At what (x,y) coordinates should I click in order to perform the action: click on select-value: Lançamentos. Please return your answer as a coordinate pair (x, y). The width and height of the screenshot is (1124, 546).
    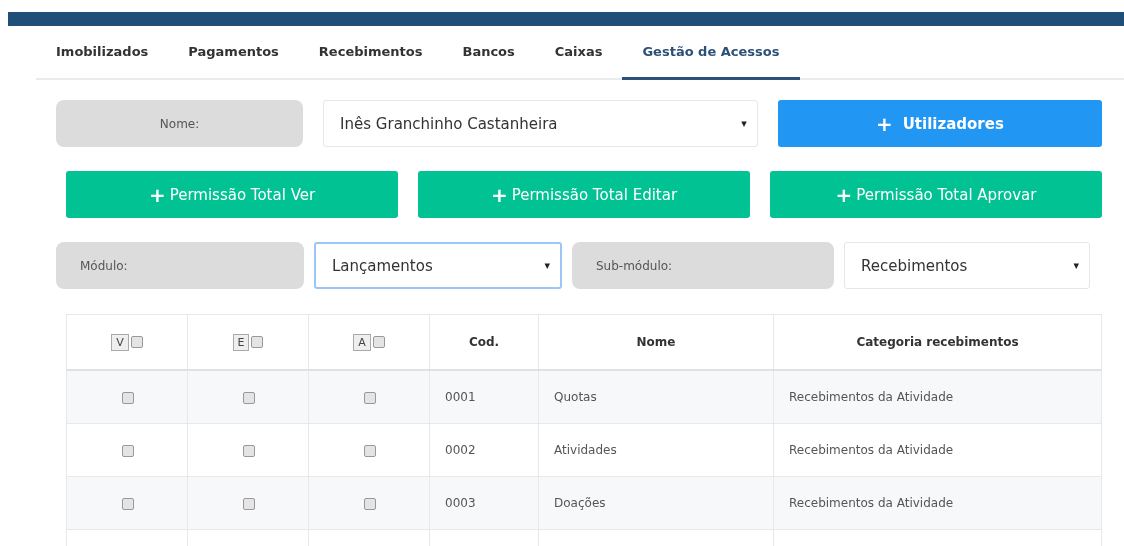
    Looking at the image, I should click on (382, 265).